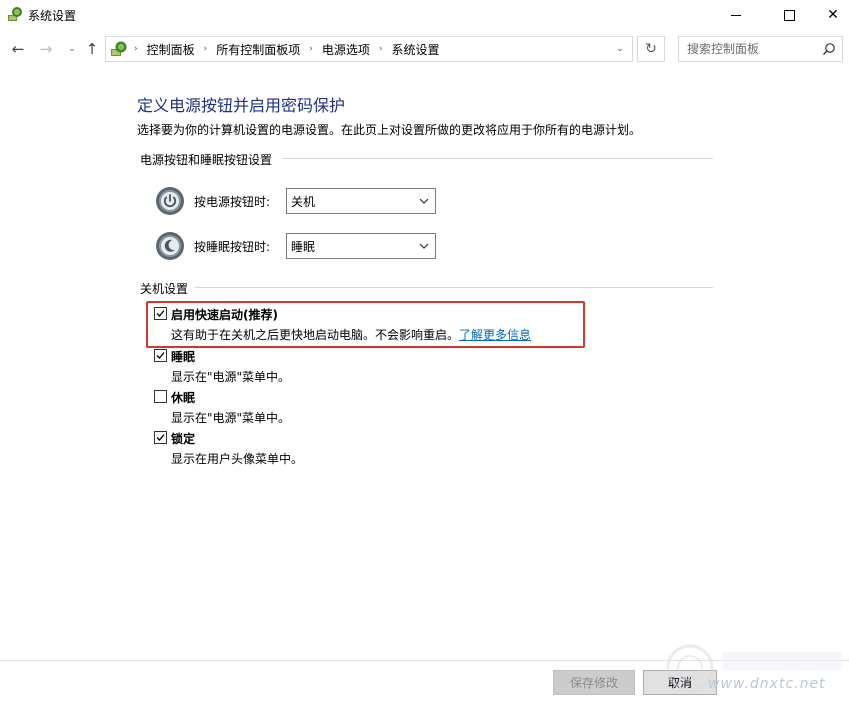  What do you see at coordinates (833, 15) in the screenshot?
I see `close-icon: ✕` at bounding box center [833, 15].